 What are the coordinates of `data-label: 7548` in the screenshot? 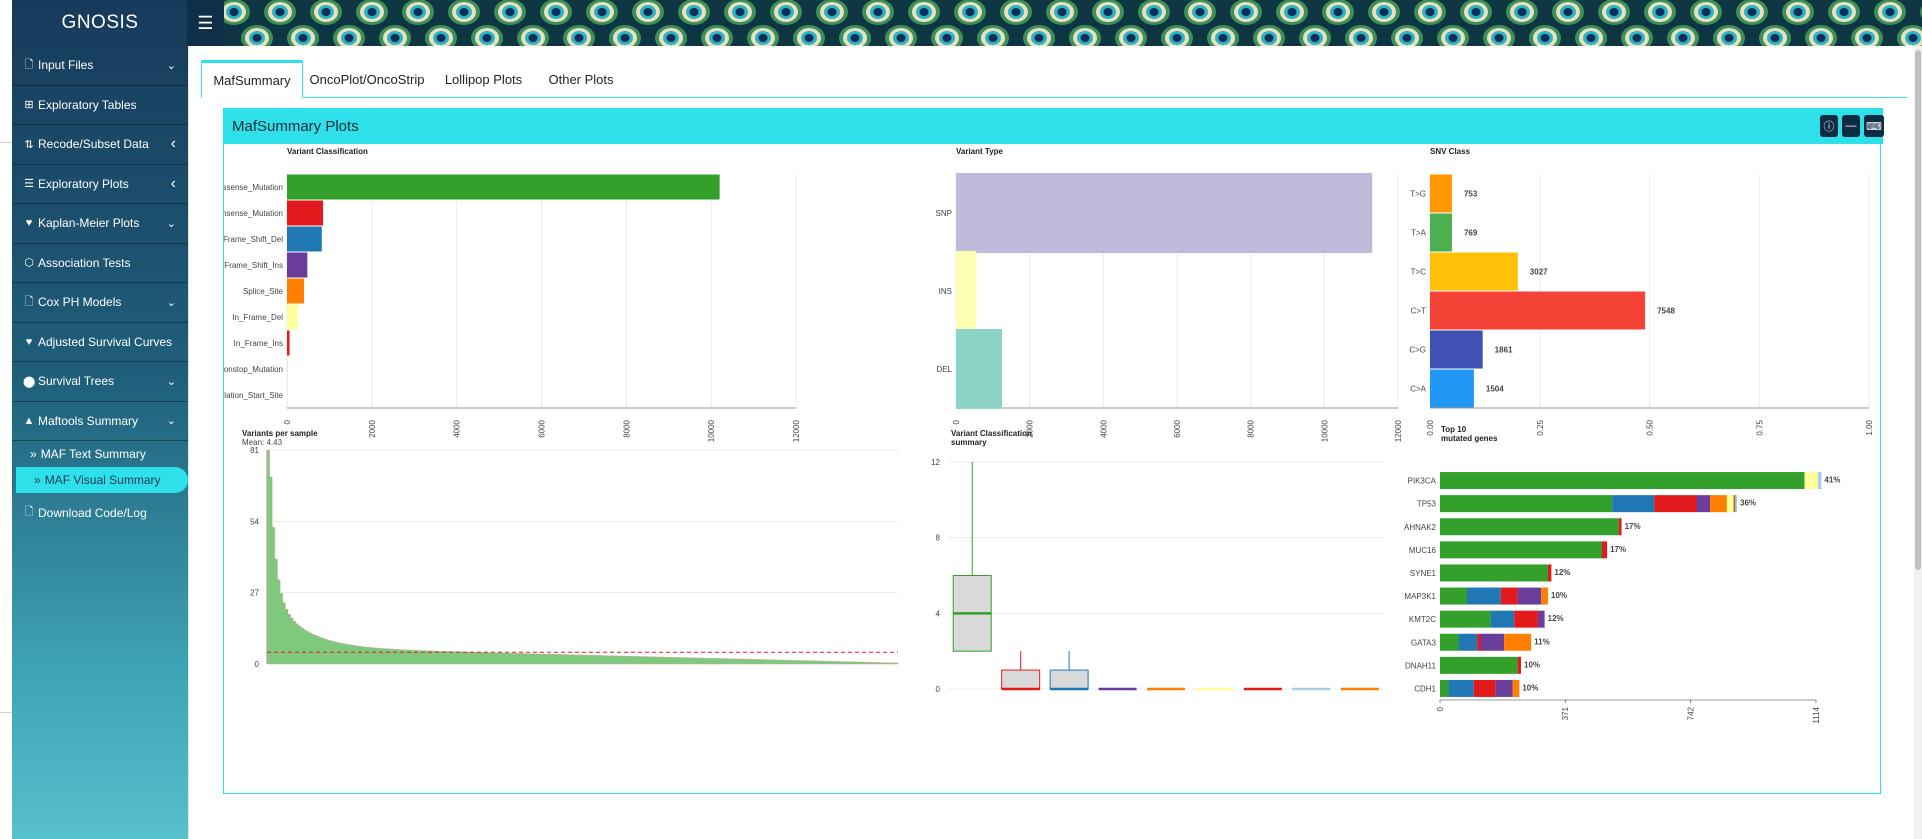 It's located at (1666, 311).